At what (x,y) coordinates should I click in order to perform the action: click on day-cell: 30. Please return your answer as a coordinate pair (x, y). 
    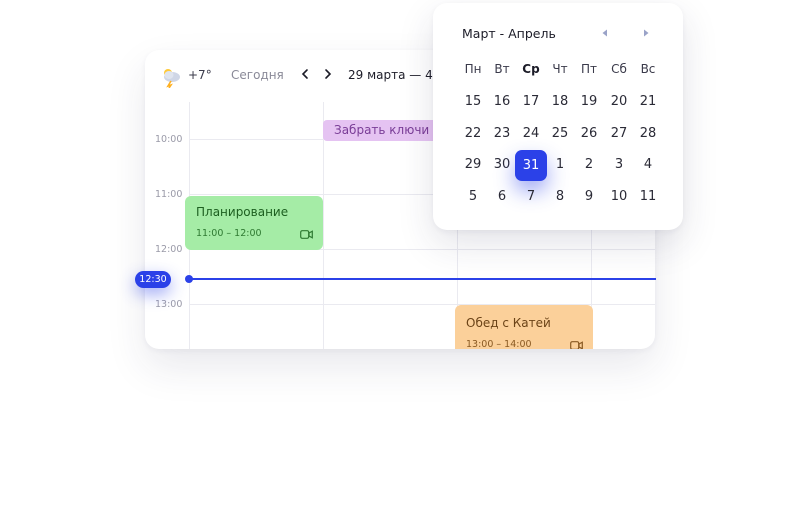
    Looking at the image, I should click on (502, 165).